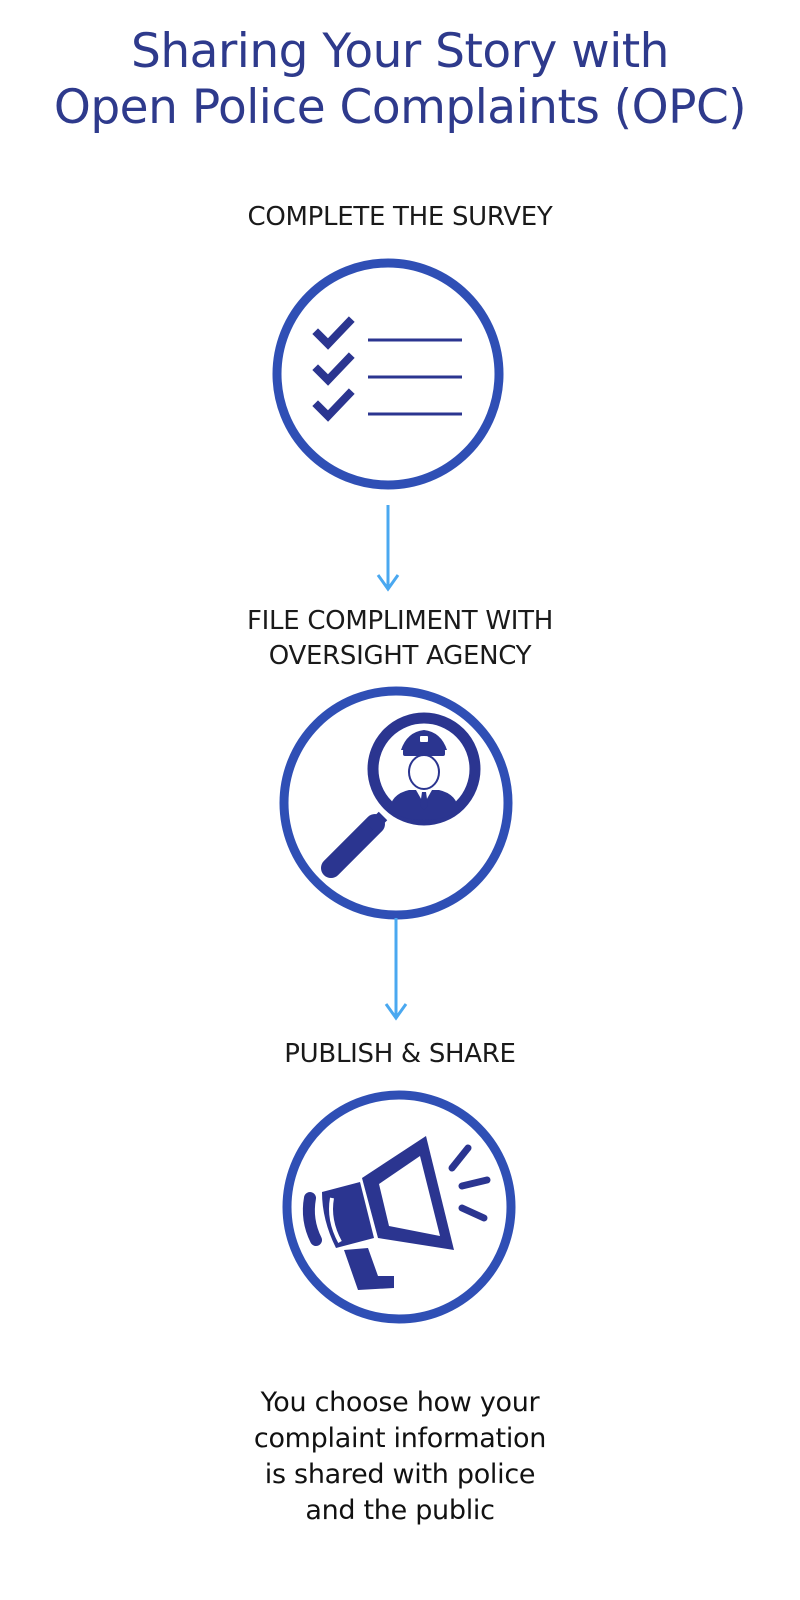 The image size is (800, 1600). Describe the element at coordinates (400, 1510) in the screenshot. I see `footer-line-4: and the public` at that location.